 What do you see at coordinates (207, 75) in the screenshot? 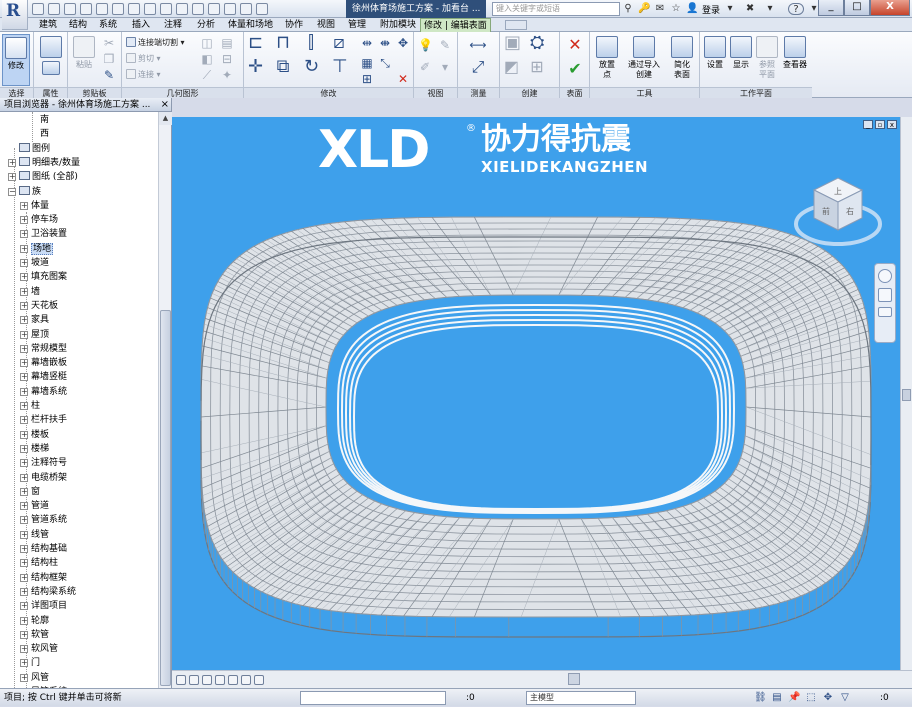
I see `beam-join-icon: ⟋` at bounding box center [207, 75].